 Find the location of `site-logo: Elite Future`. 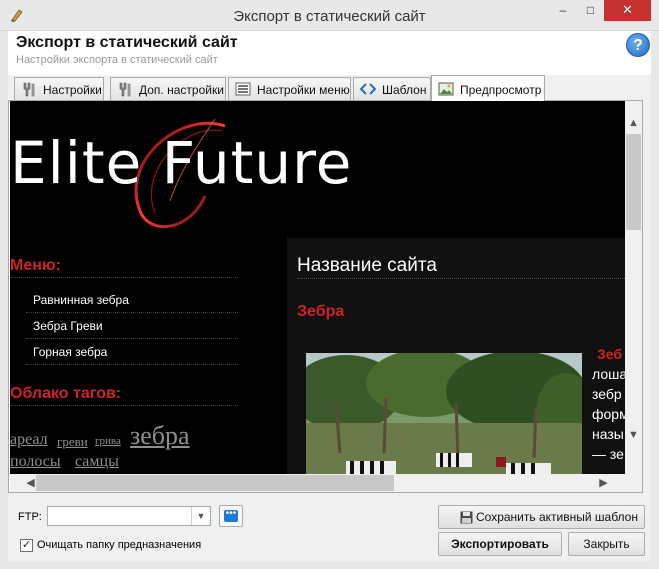

site-logo: Elite Future is located at coordinates (181, 163).